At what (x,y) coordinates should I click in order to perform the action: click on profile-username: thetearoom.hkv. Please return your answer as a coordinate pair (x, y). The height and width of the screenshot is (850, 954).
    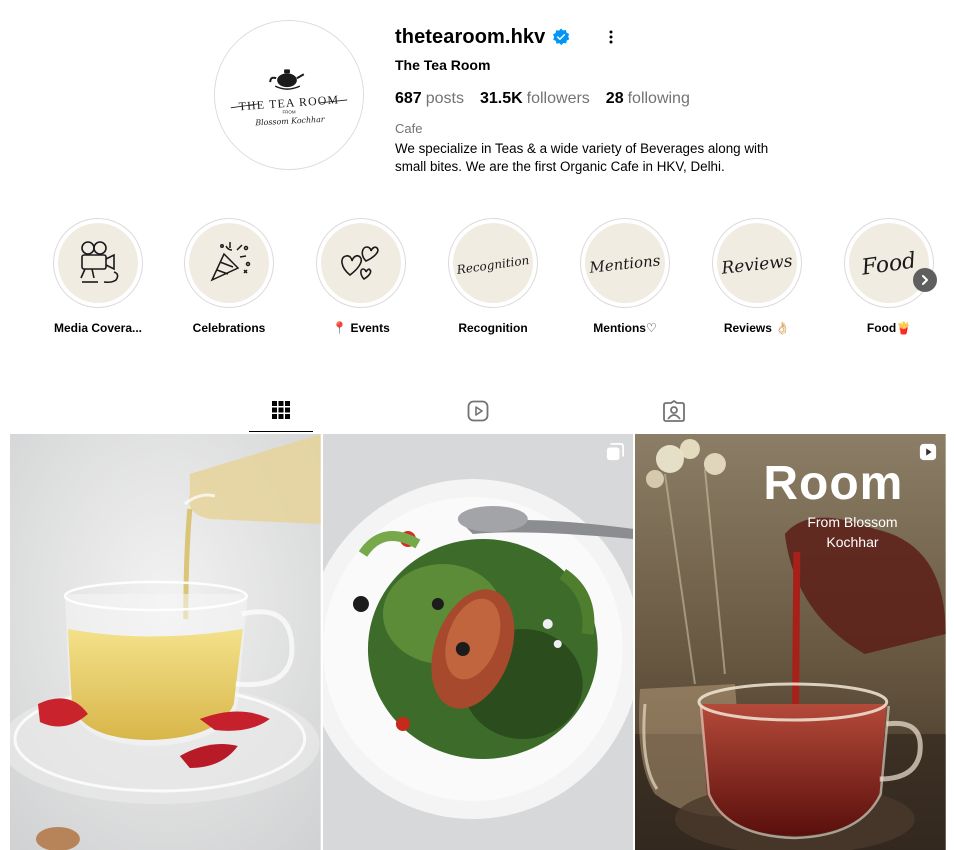
    Looking at the image, I should click on (470, 37).